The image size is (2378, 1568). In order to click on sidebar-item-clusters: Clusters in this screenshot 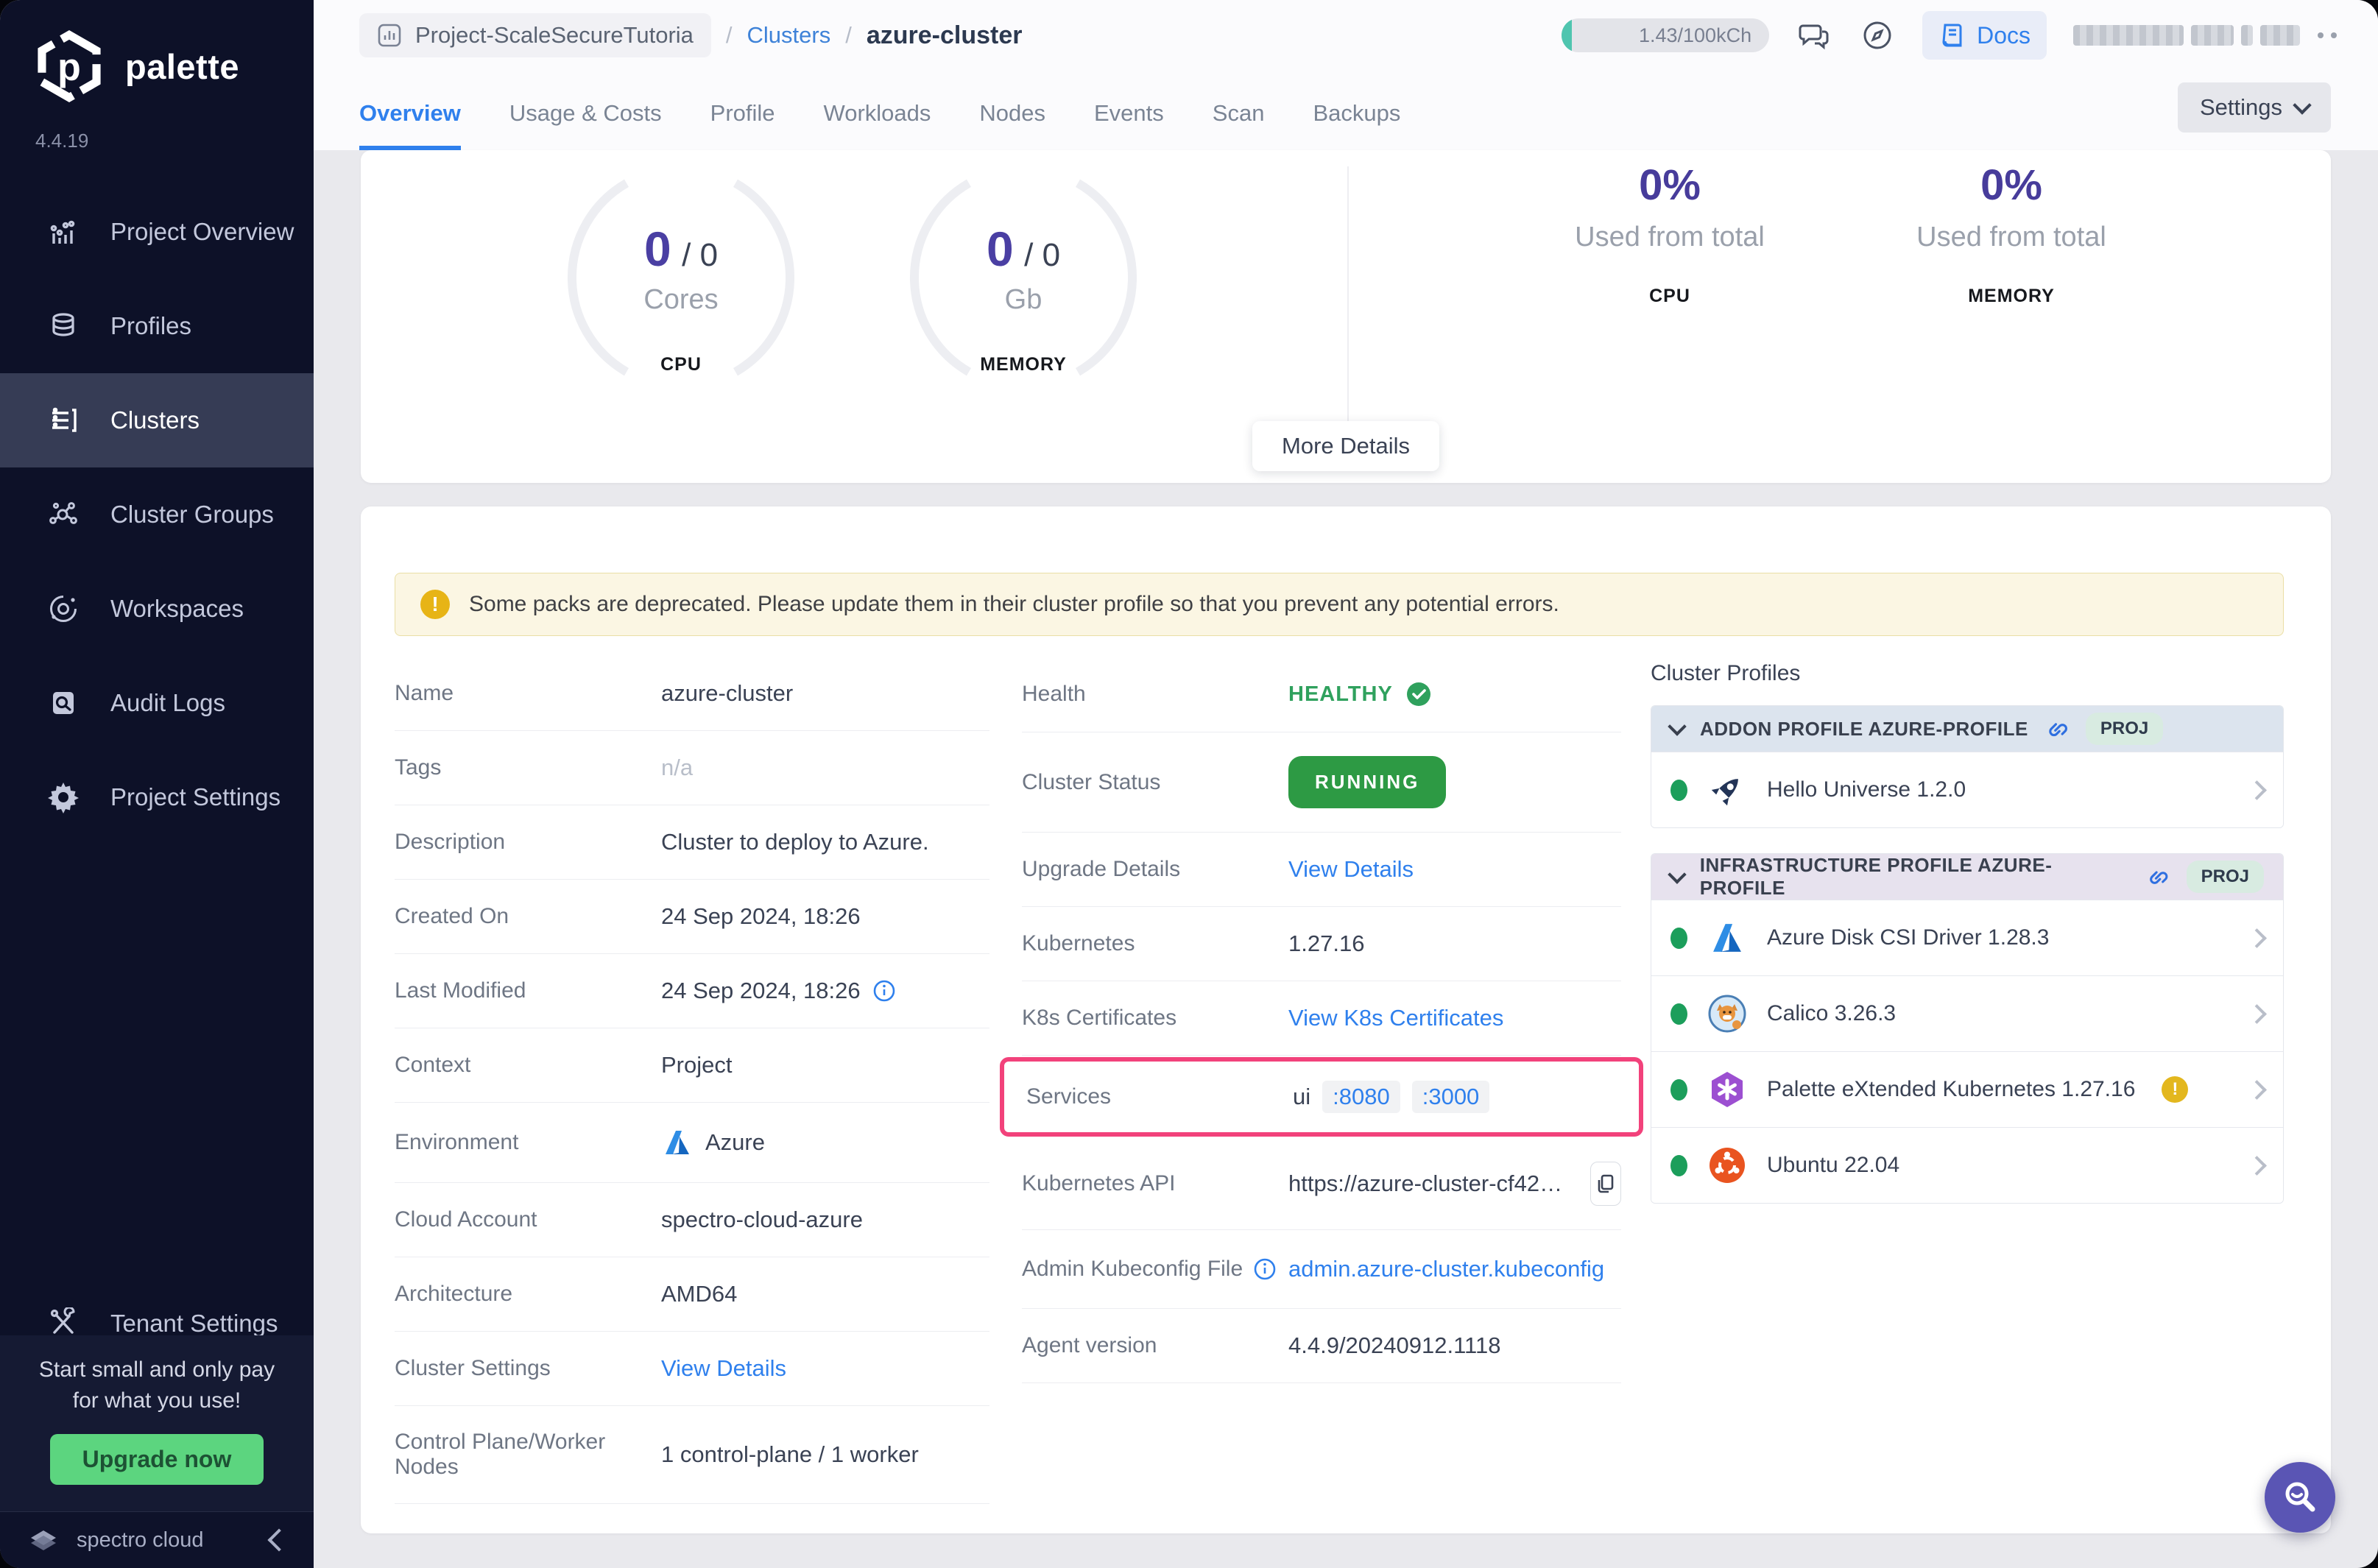, I will do `click(157, 420)`.